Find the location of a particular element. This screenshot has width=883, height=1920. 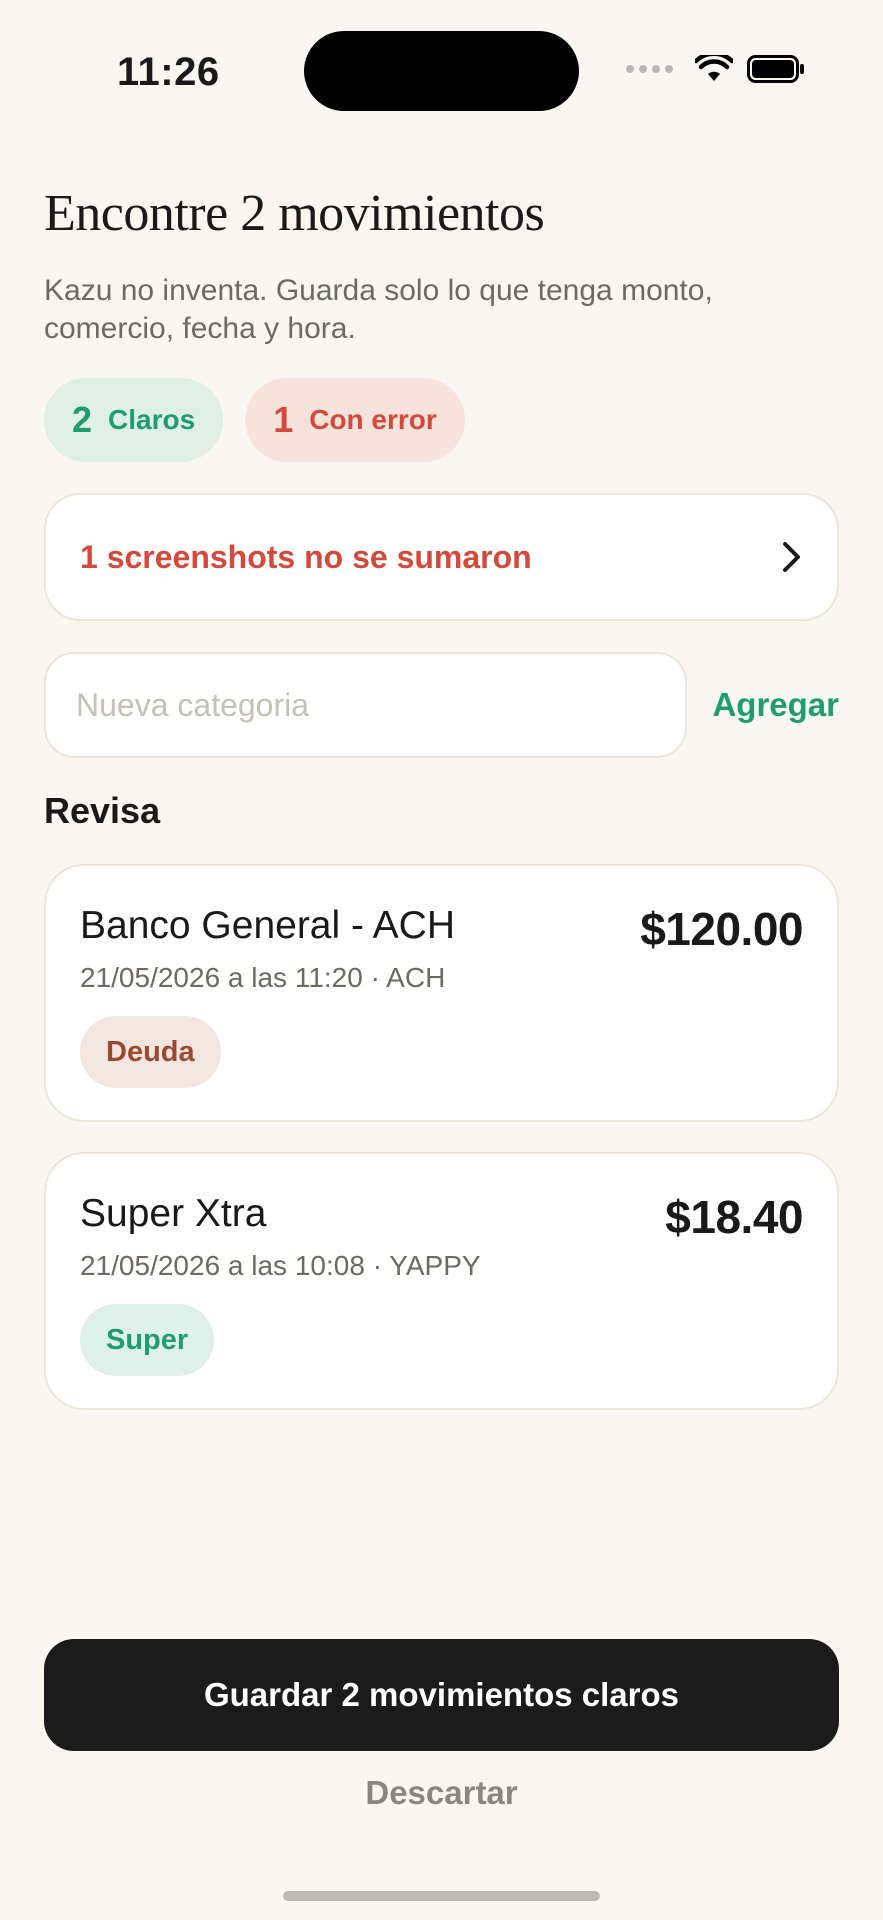

new-category-input is located at coordinates (365, 705).